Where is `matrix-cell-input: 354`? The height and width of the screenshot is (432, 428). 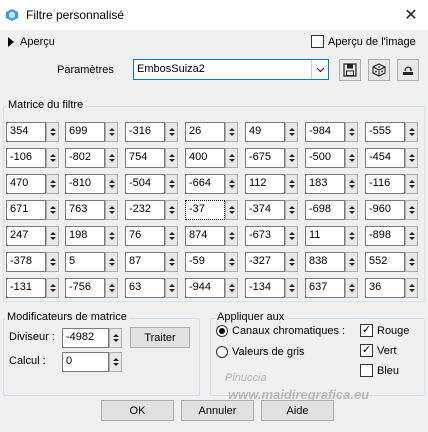
matrix-cell-input: 354 is located at coordinates (26, 132).